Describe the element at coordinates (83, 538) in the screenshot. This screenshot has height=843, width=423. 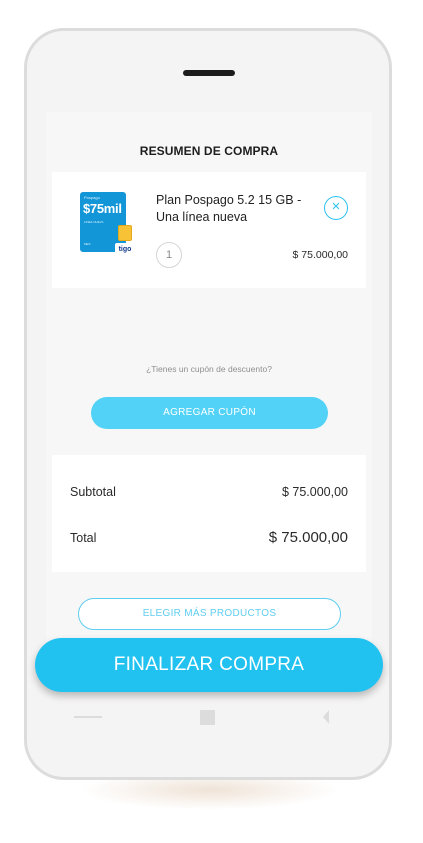
I see `total-label: Total` at that location.